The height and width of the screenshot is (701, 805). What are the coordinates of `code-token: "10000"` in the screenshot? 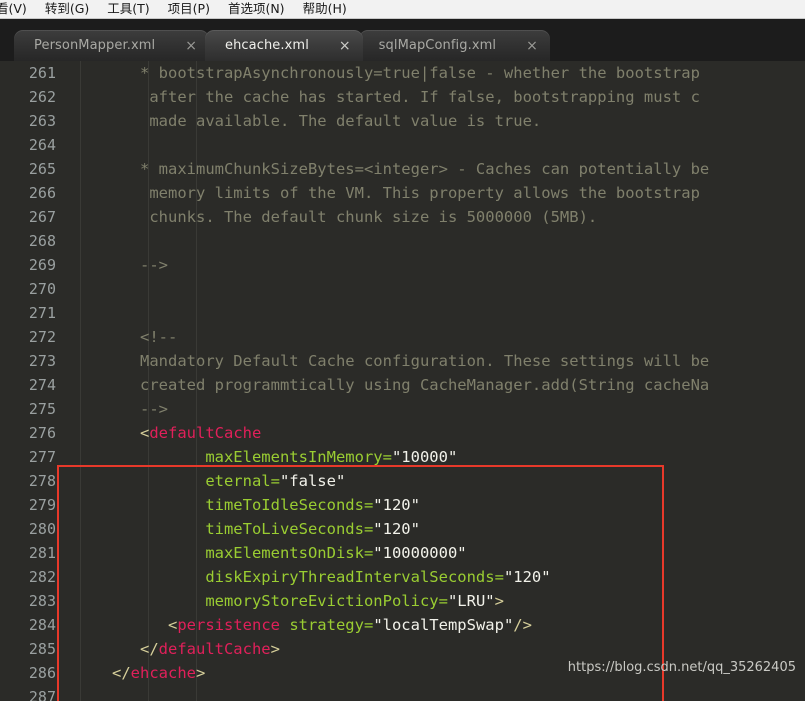 It's located at (424, 457).